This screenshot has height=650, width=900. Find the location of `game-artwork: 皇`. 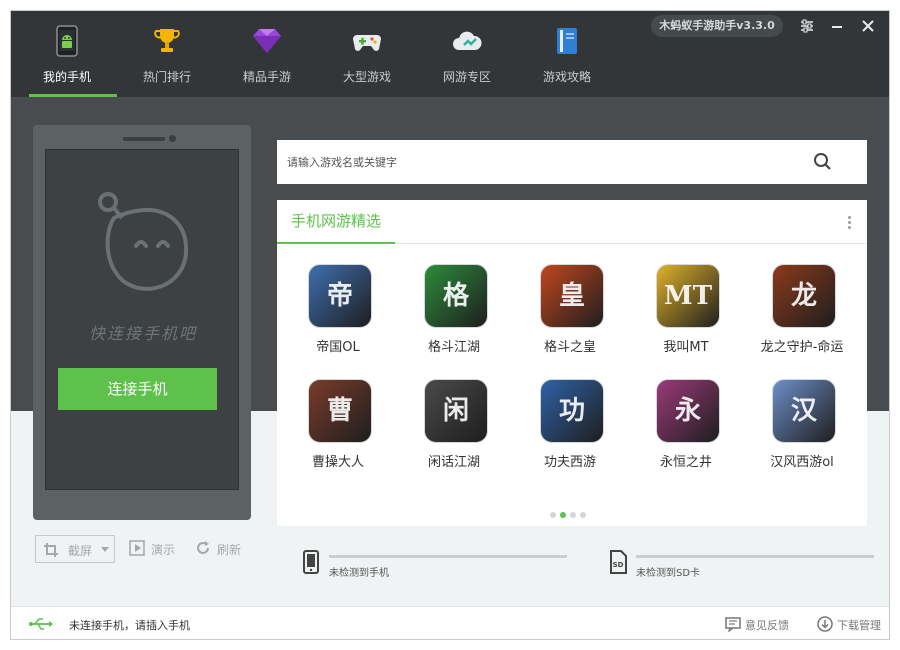

game-artwork: 皇 is located at coordinates (571, 296).